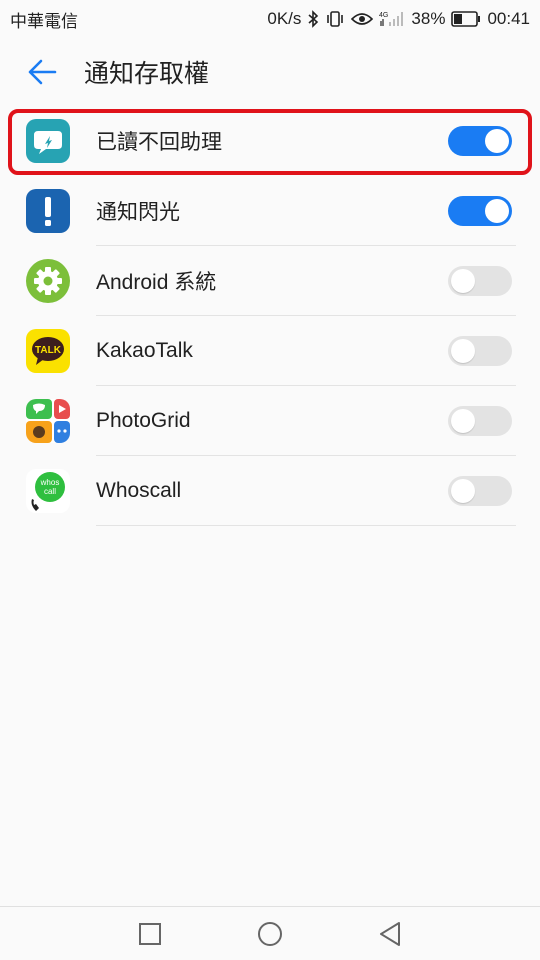 The image size is (540, 960). I want to click on whoscall-icon: whos call, so click(48, 491).